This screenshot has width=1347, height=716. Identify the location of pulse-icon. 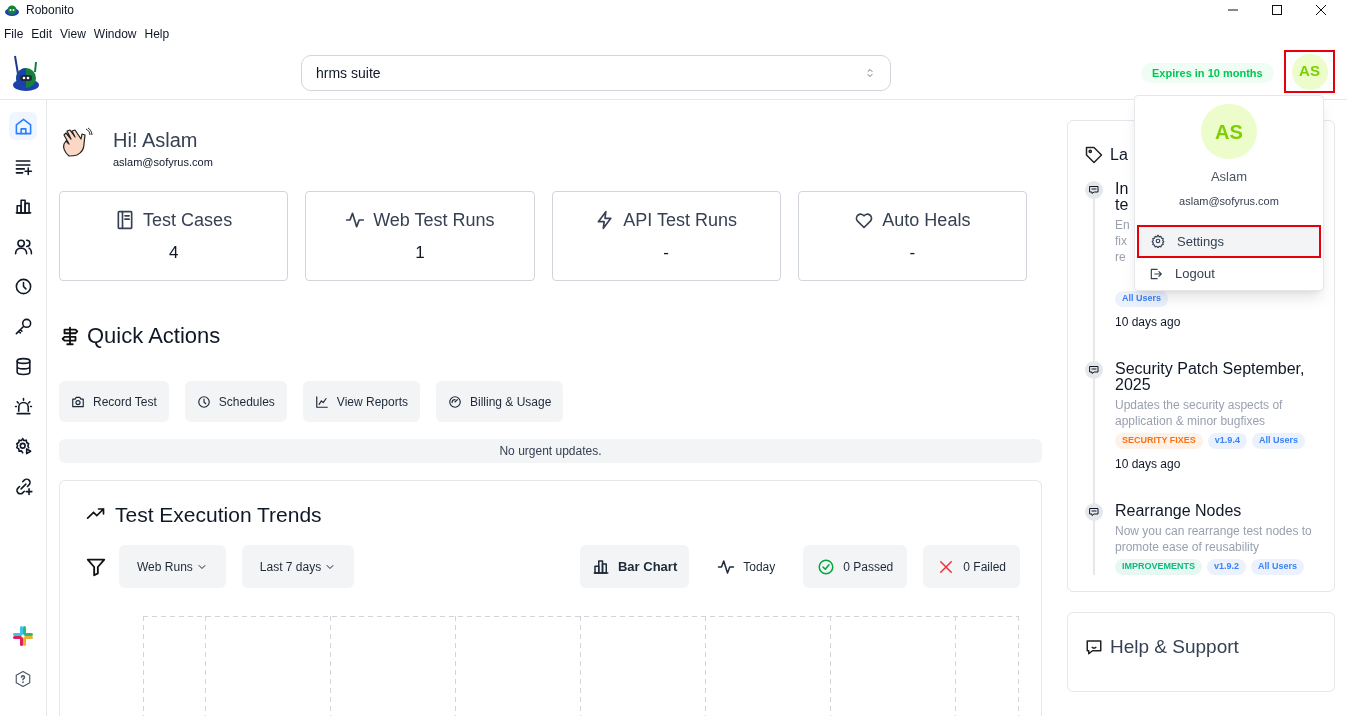
(726, 566).